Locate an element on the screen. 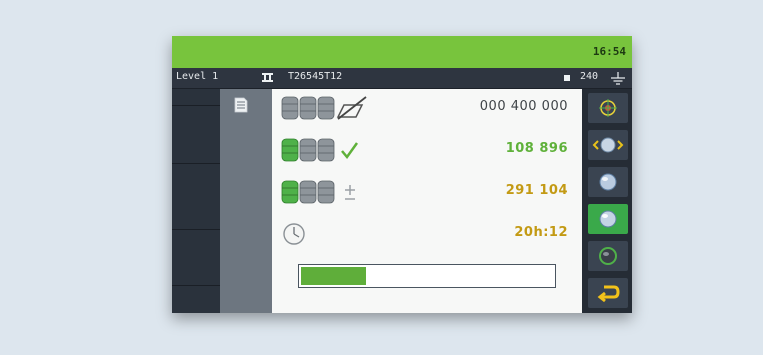 The height and width of the screenshot is (355, 763). counted-value: 108 896 is located at coordinates (536, 148).